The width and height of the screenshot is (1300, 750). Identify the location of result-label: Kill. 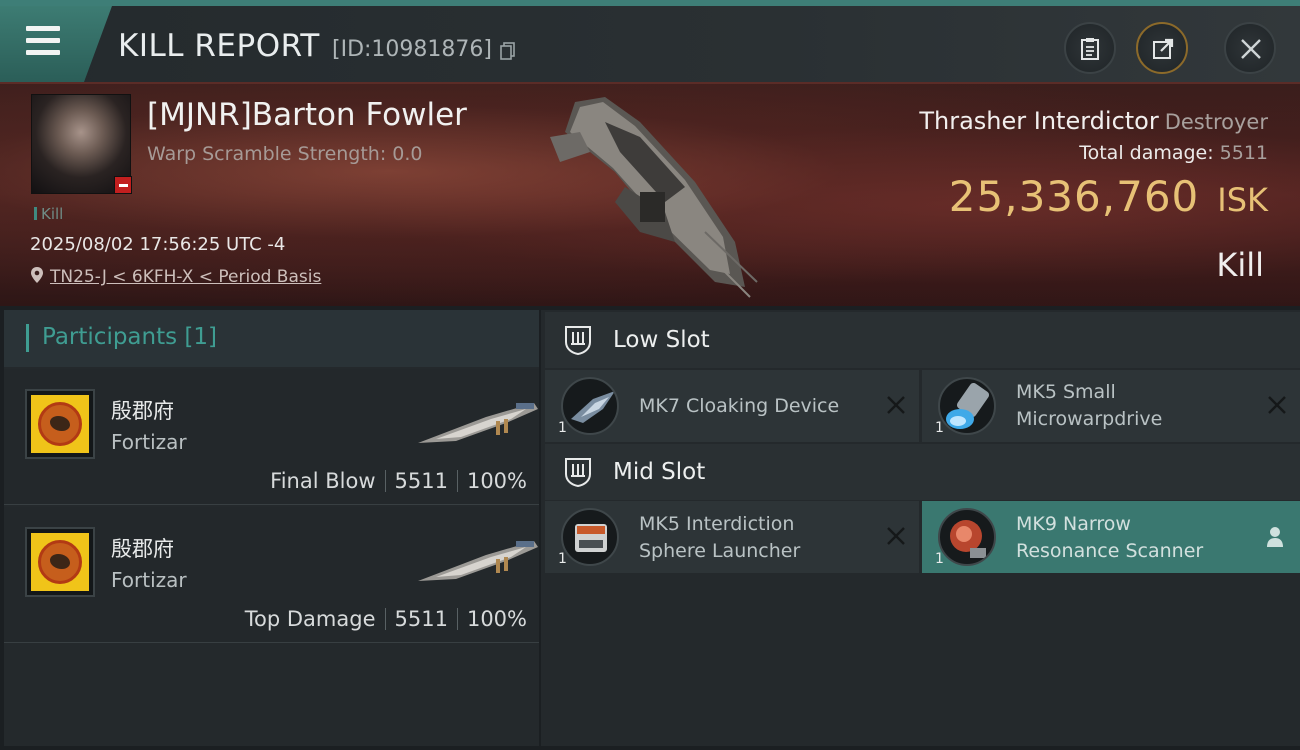
(1240, 265).